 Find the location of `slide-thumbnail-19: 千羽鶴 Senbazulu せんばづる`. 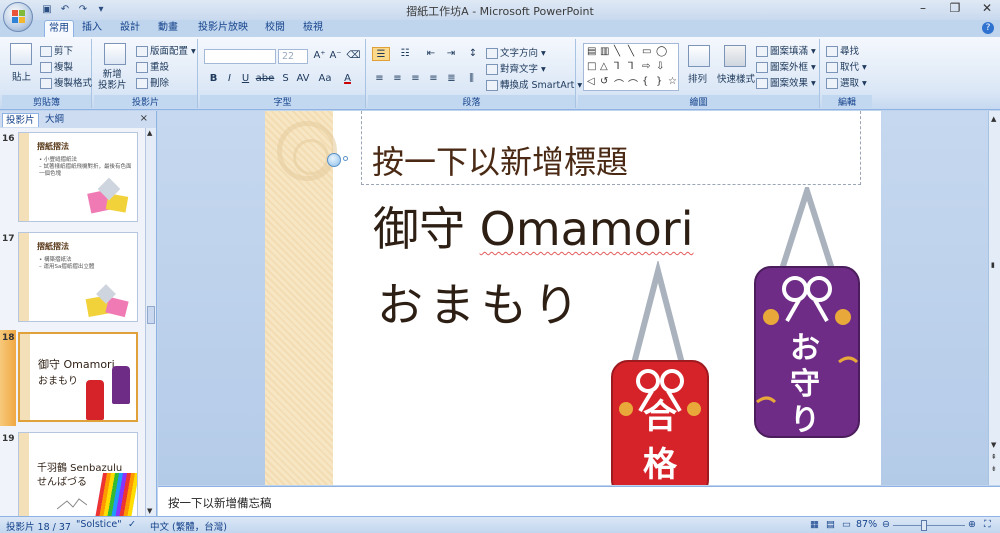

slide-thumbnail-19: 千羽鶴 Senbazulu せんばづる is located at coordinates (78, 474).